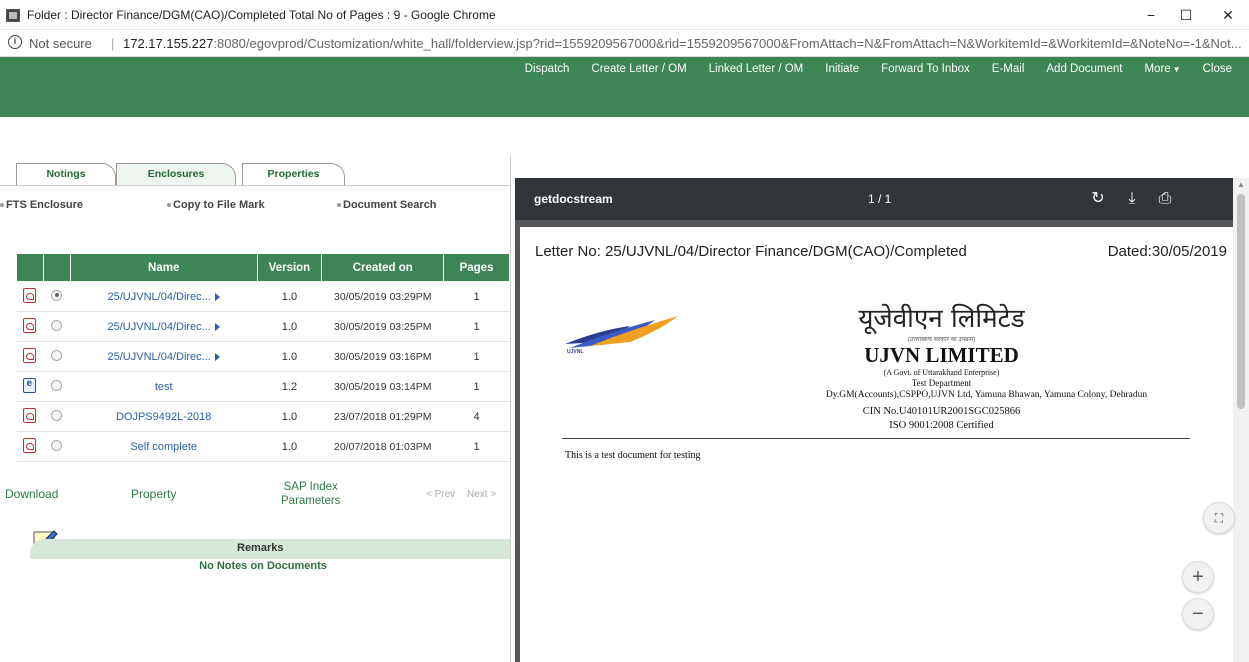 The height and width of the screenshot is (662, 1249). What do you see at coordinates (1228, 15) in the screenshot?
I see `close-window-button: ✕` at bounding box center [1228, 15].